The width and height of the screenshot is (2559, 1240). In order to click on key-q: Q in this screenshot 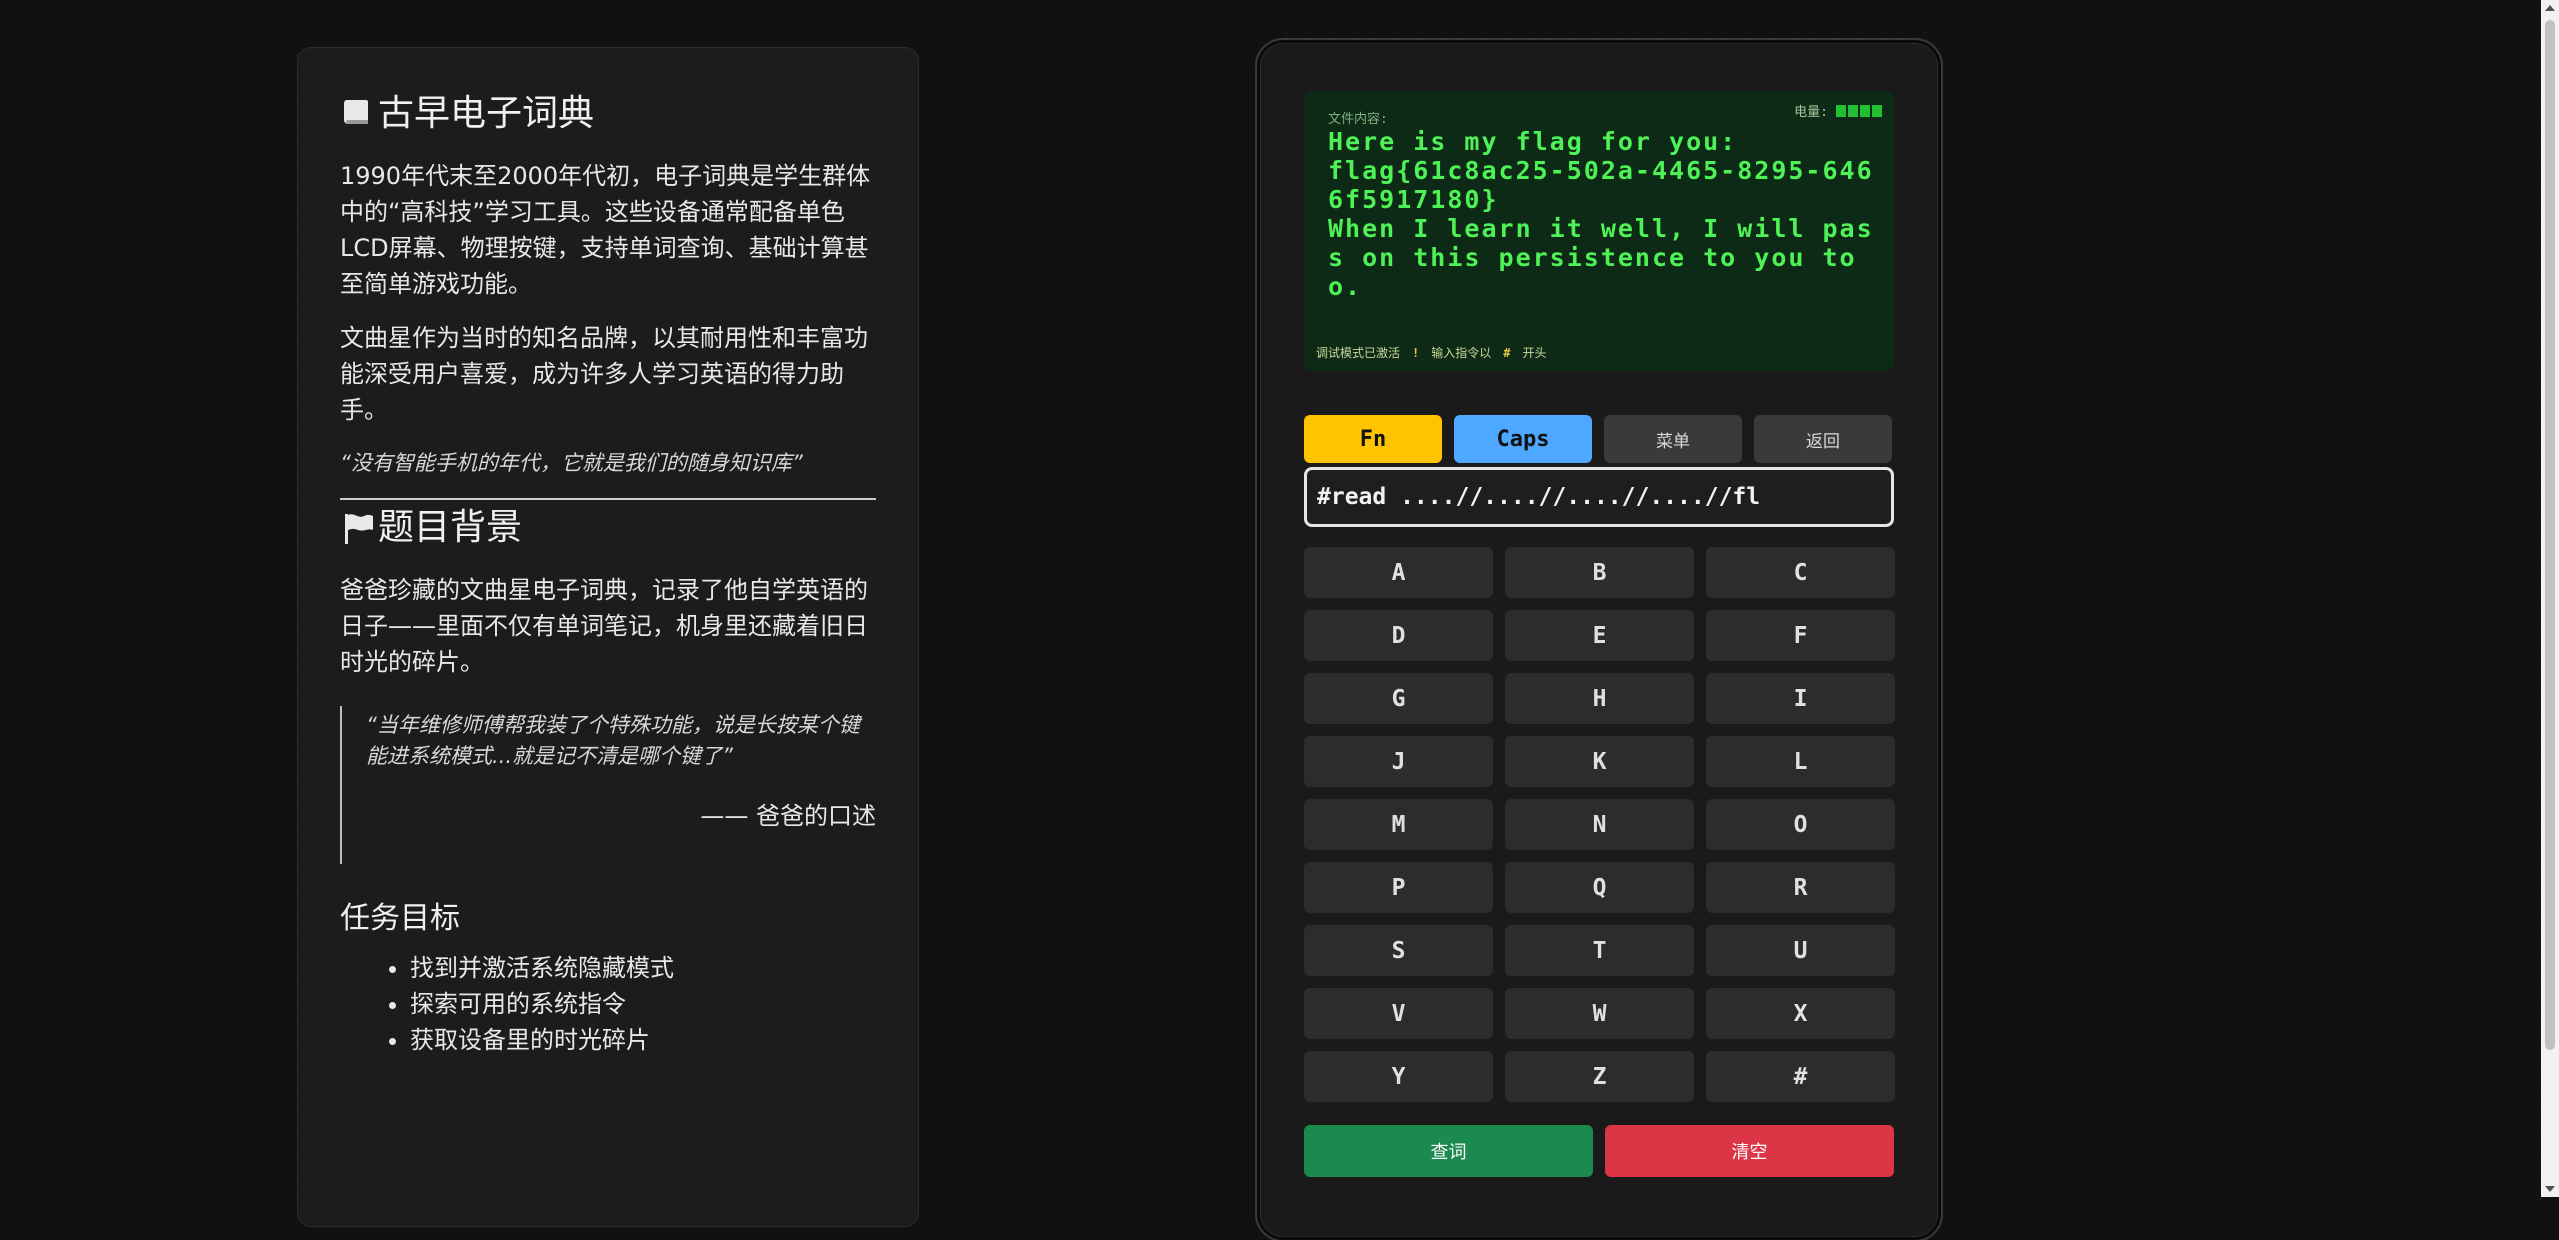, I will do `click(1599, 887)`.